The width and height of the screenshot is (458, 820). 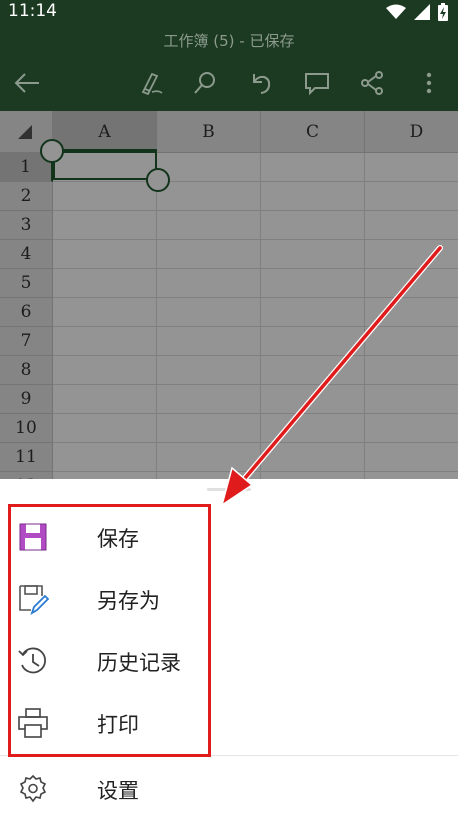 What do you see at coordinates (205, 83) in the screenshot?
I see `search-icon` at bounding box center [205, 83].